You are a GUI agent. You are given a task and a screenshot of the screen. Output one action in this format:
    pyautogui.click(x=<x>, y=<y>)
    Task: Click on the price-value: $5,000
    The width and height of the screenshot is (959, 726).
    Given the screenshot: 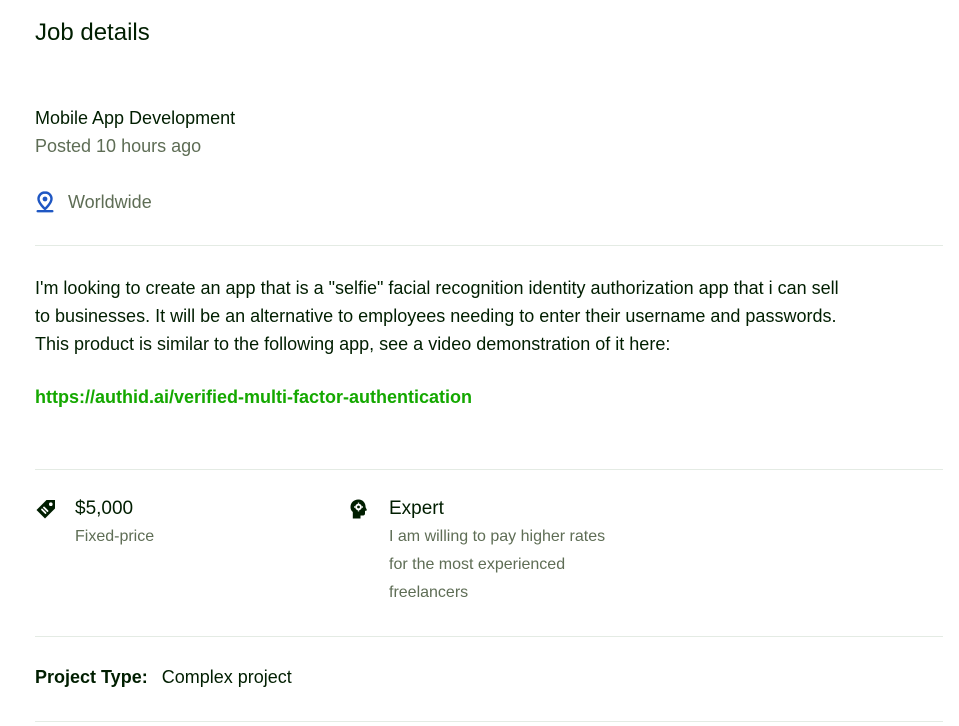 What is the action you would take?
    pyautogui.click(x=104, y=508)
    